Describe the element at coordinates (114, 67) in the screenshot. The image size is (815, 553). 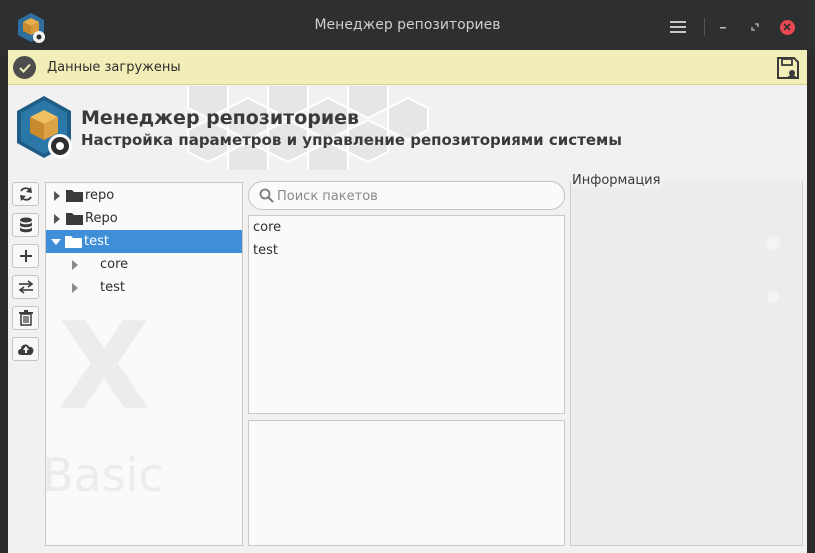
I see `notification-message: Данные загружены` at that location.